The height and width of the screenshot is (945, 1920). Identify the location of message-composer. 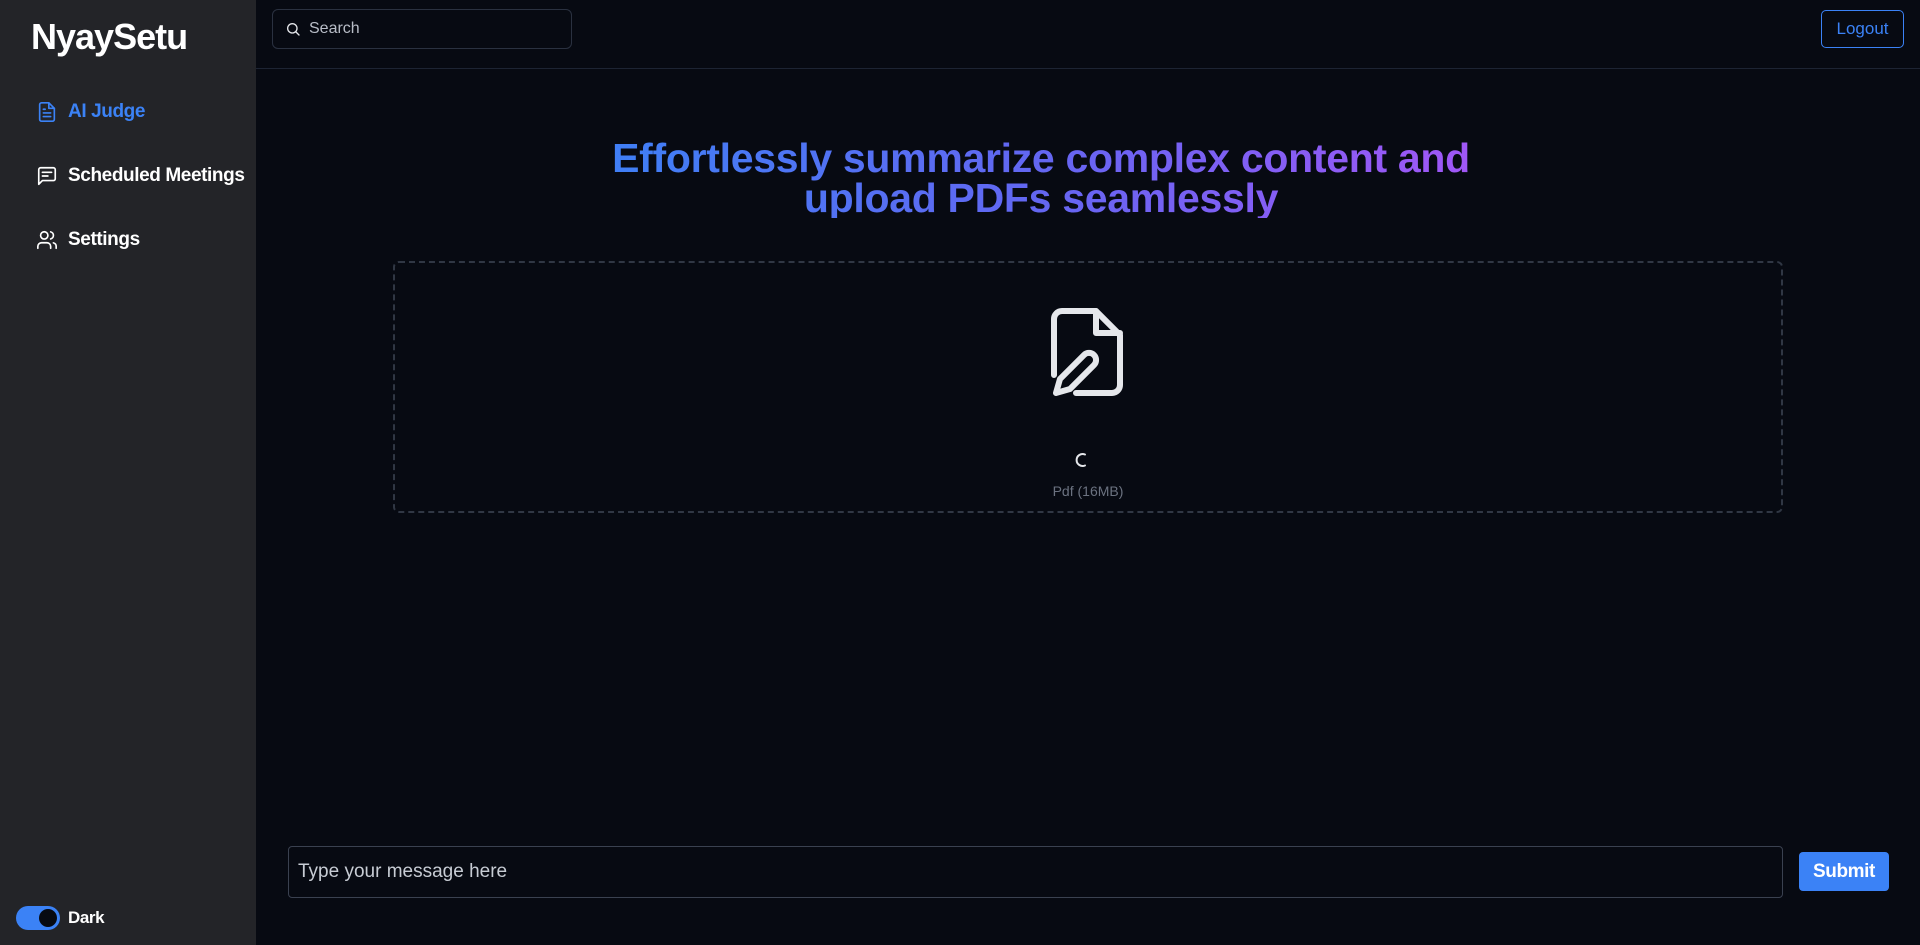
(1035, 872).